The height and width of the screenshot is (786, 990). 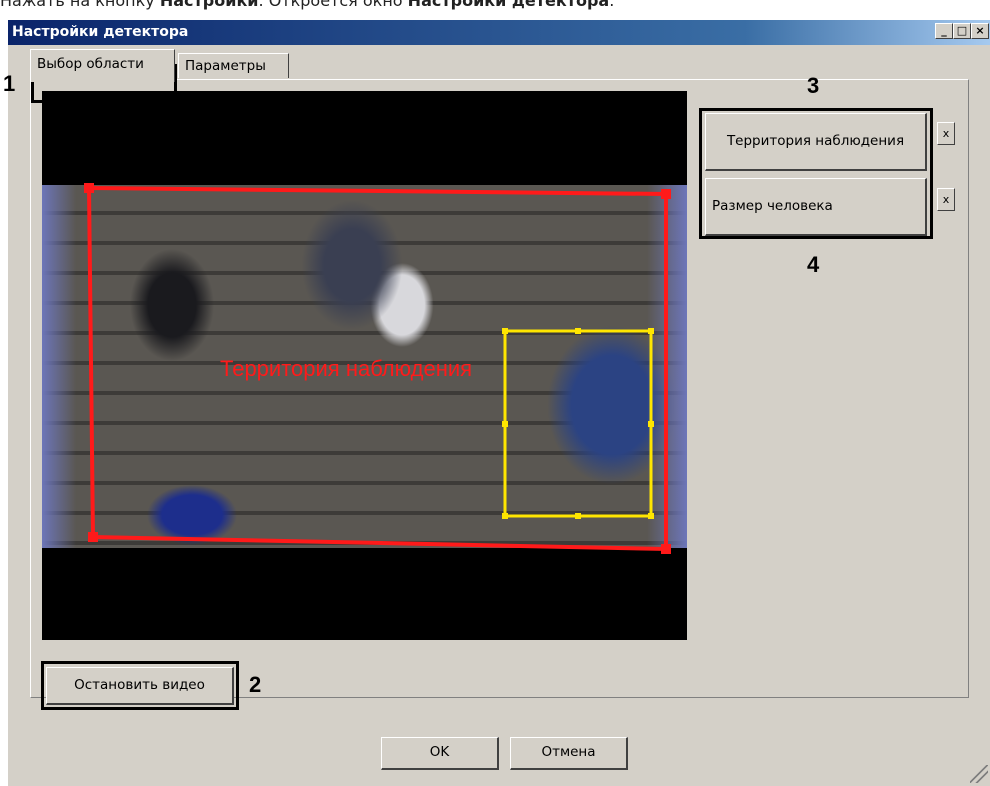 I want to click on clear-person-size-button: x, so click(x=946, y=199).